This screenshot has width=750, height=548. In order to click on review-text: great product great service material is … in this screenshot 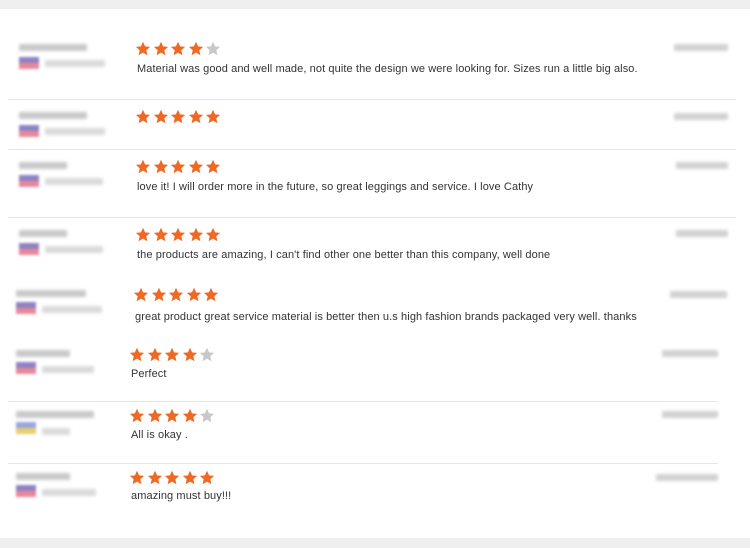, I will do `click(386, 317)`.